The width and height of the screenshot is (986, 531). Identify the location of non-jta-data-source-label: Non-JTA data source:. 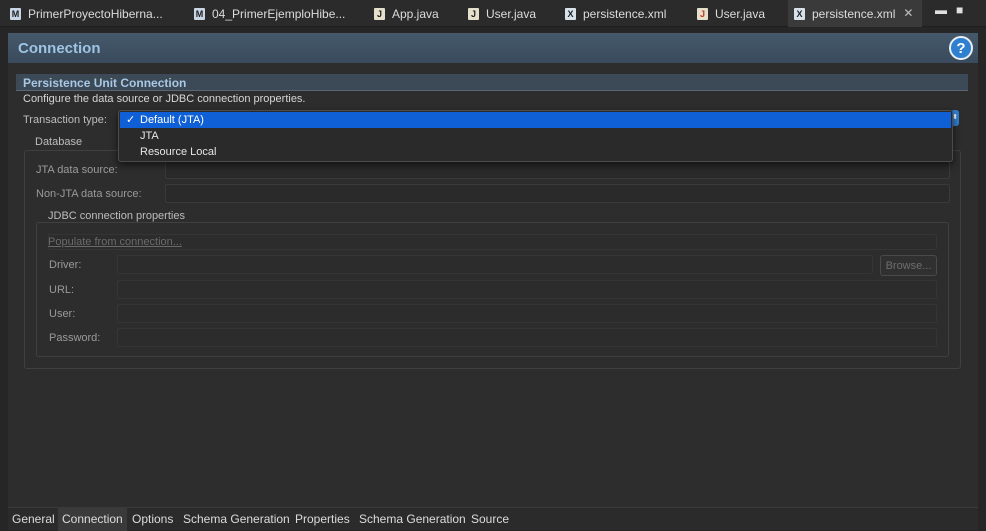
(89, 194).